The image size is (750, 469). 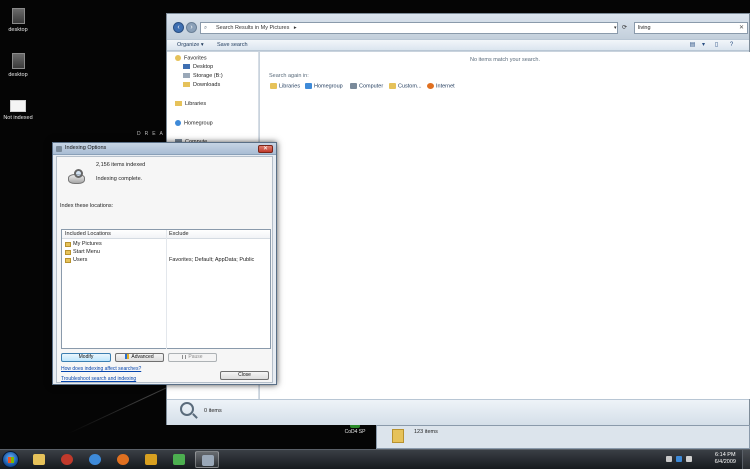 What do you see at coordinates (202, 45) in the screenshot?
I see `chevron-down-icon: ▾` at bounding box center [202, 45].